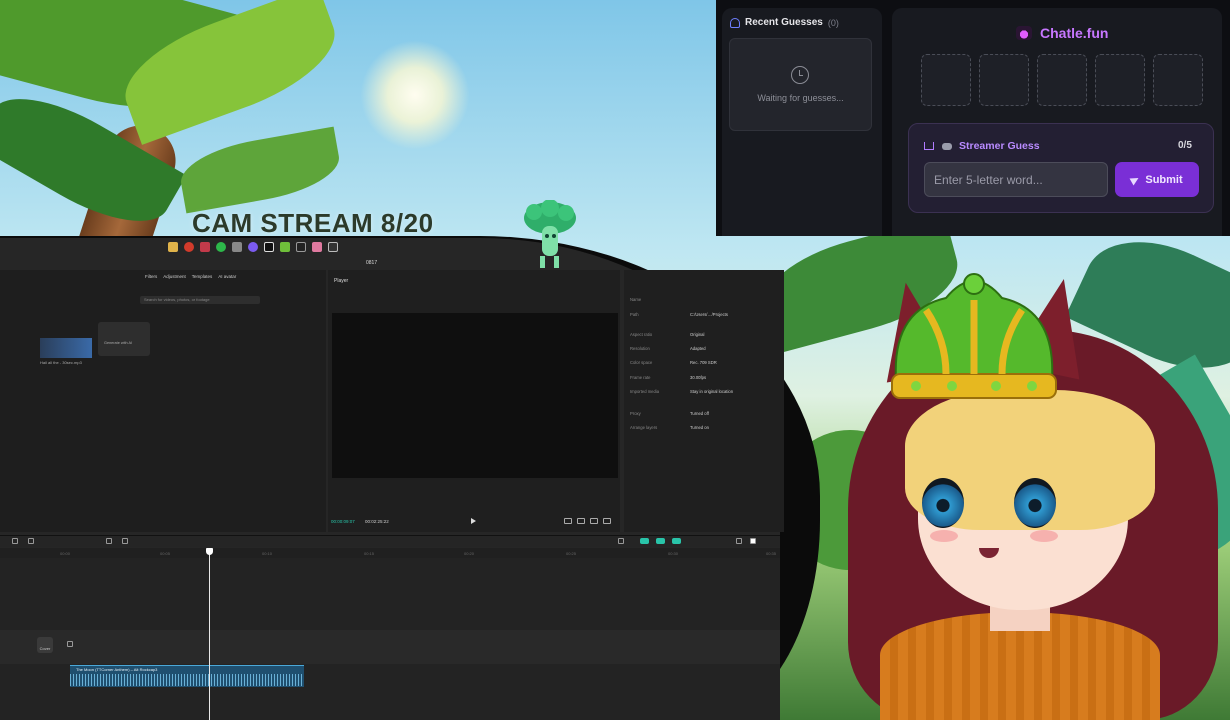 Image resolution: width=1230 pixels, height=720 pixels. What do you see at coordinates (644, 541) in the screenshot?
I see `link-icon` at bounding box center [644, 541].